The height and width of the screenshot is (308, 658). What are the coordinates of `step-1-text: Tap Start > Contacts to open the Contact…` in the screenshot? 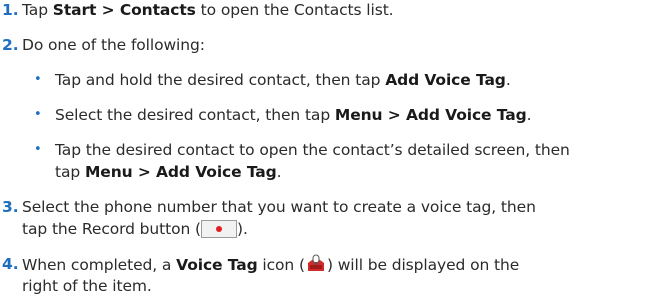 It's located at (208, 10).